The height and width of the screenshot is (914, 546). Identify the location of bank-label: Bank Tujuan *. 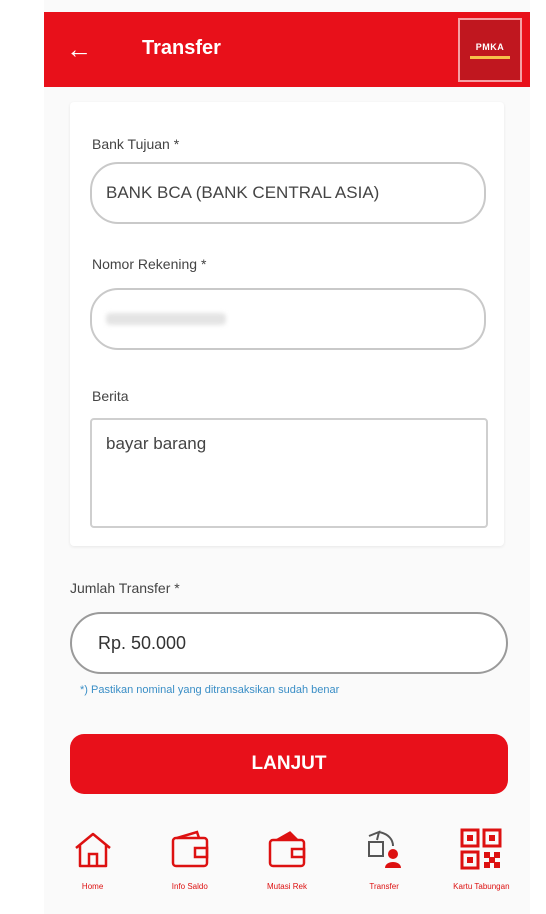
(136, 144).